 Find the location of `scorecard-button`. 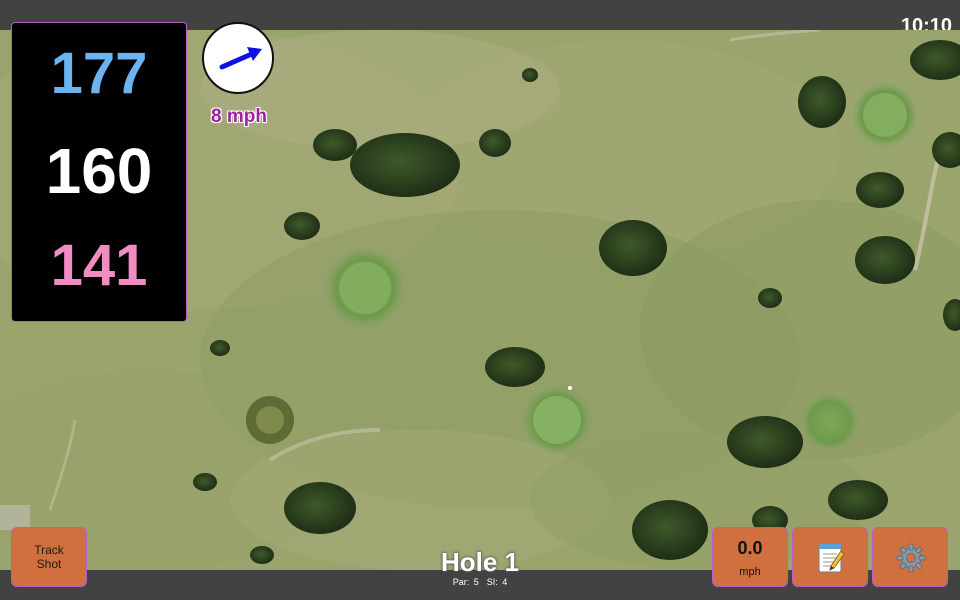

scorecard-button is located at coordinates (830, 557).